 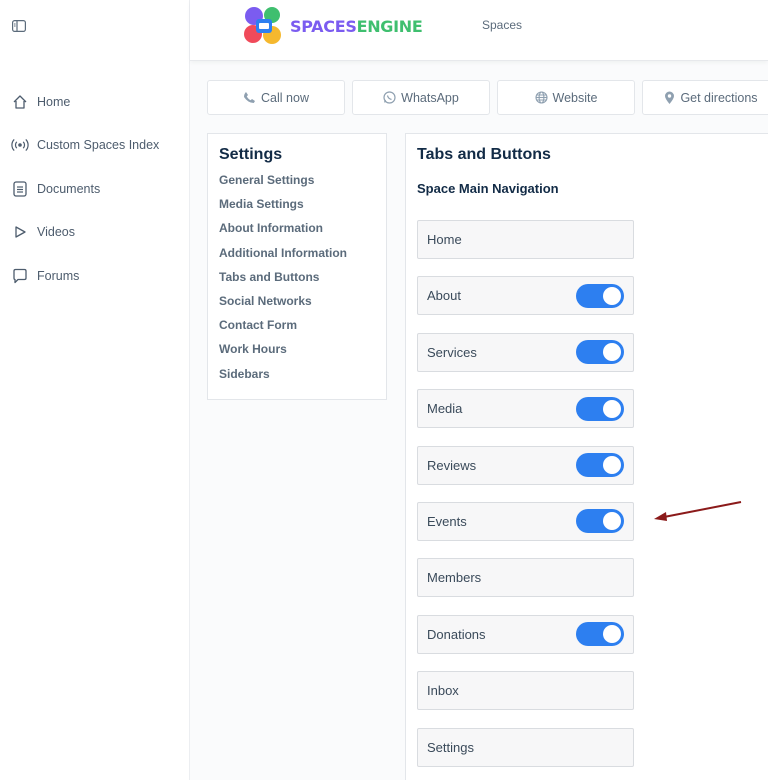 What do you see at coordinates (58, 275) in the screenshot?
I see `sidebar-item-label: Forums` at bounding box center [58, 275].